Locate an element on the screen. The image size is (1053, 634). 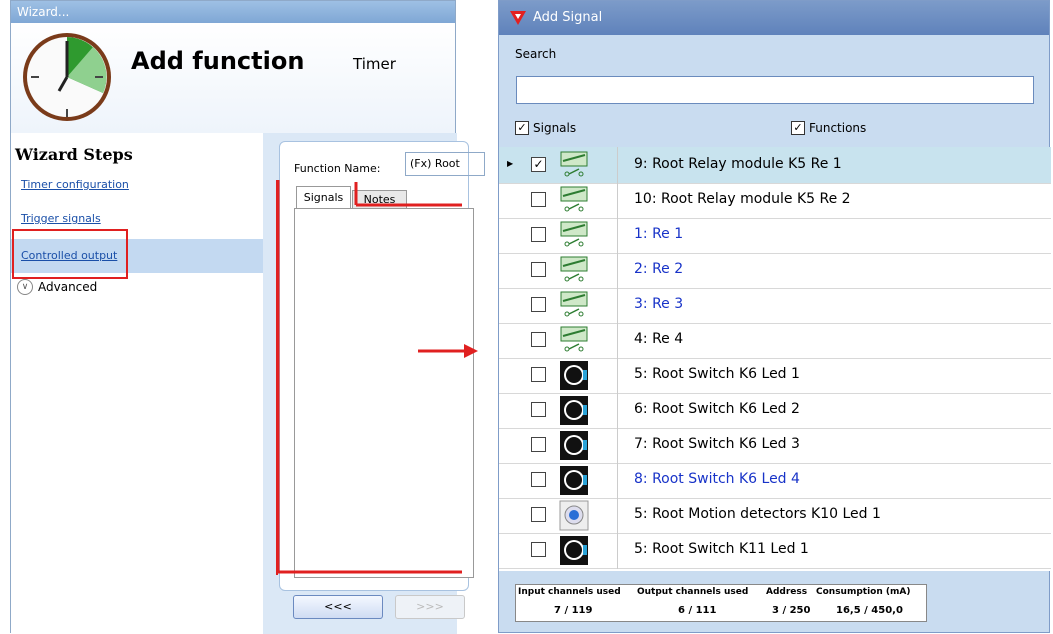
consumption-header: Consumption (mA) is located at coordinates (863, 592).